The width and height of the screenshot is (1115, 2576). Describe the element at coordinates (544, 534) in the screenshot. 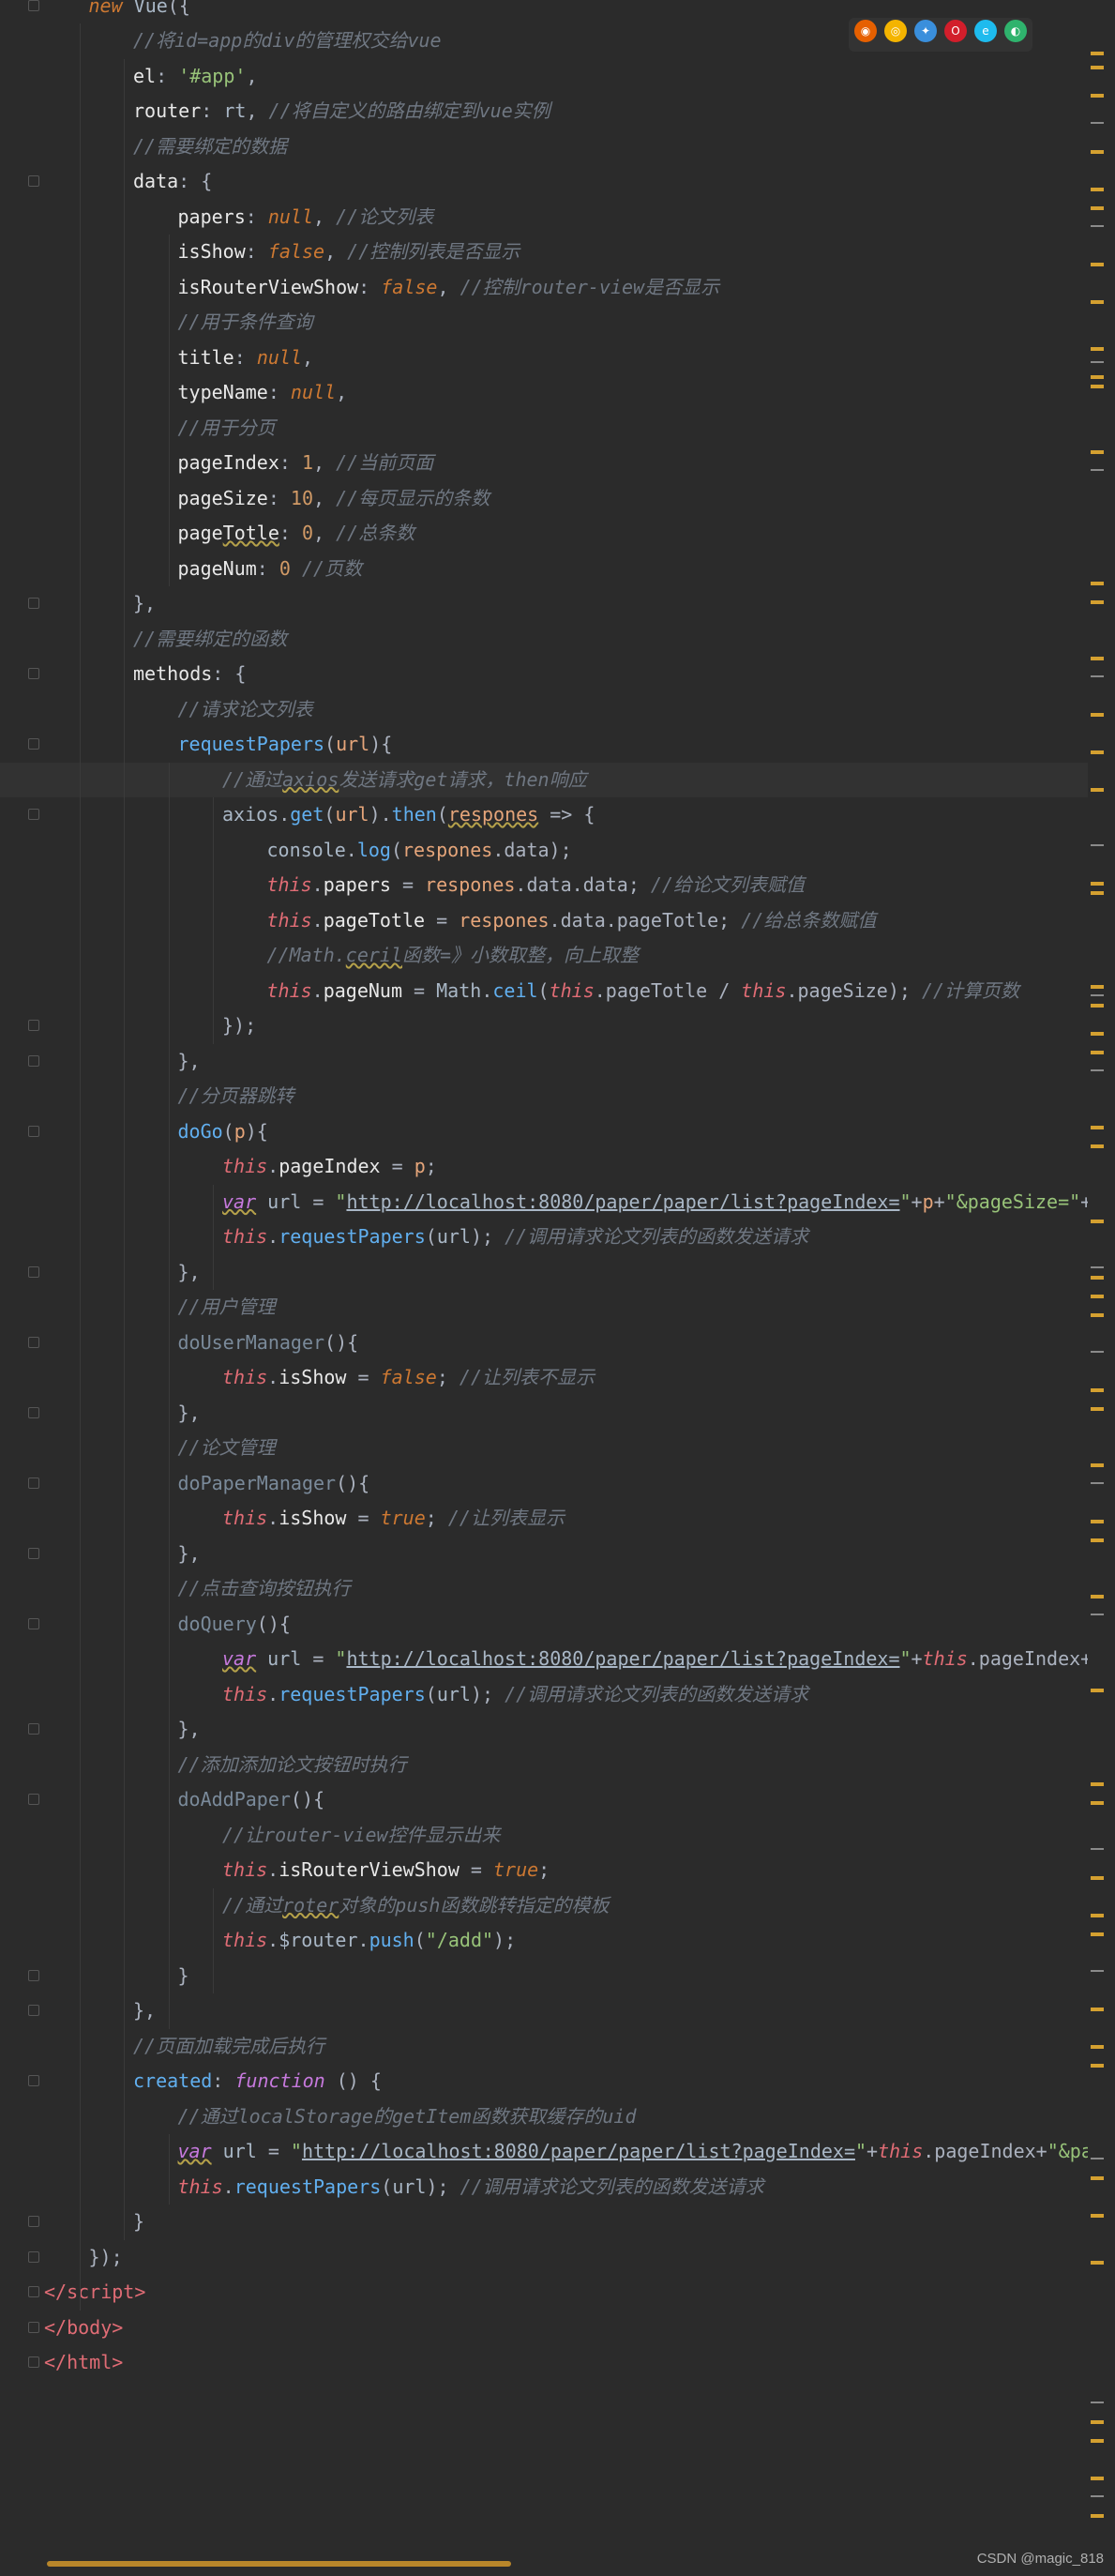

I see `code-line: pageTotle: 0, //总条数` at that location.